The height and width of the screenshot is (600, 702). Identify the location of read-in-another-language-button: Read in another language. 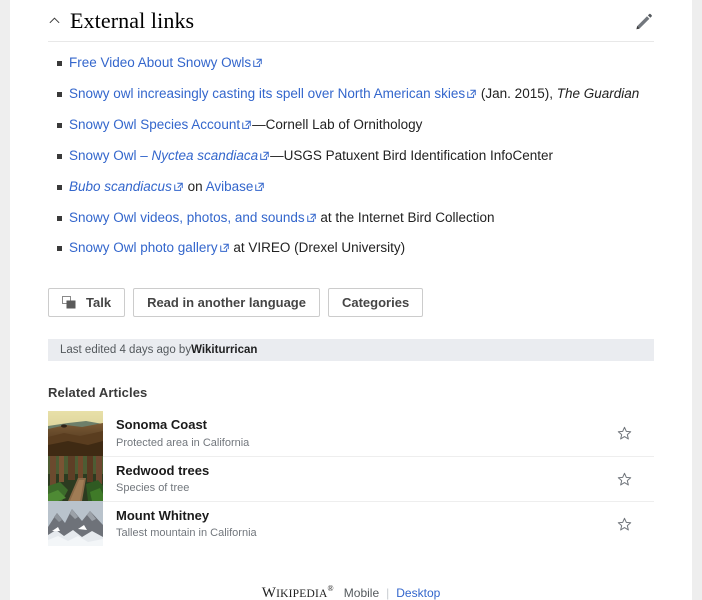
(226, 303).